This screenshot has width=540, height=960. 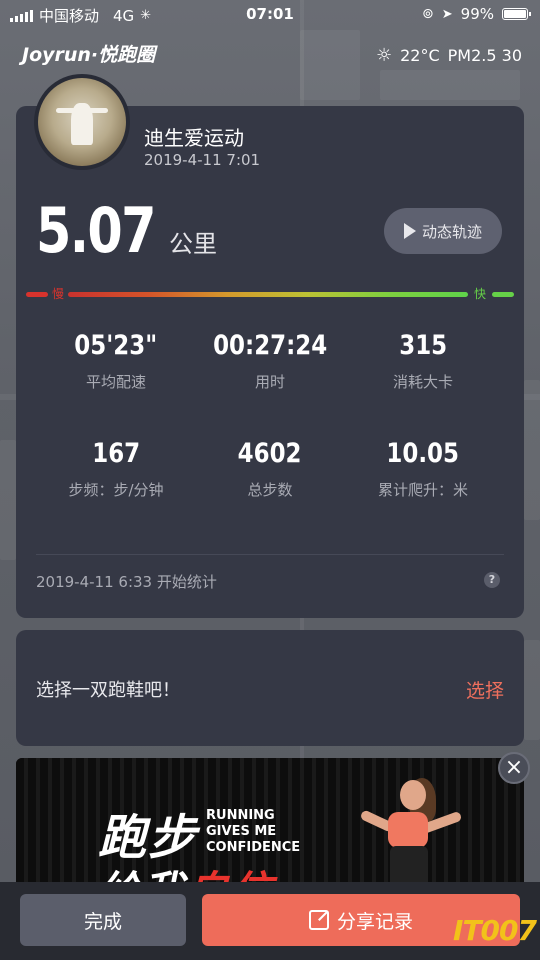 What do you see at coordinates (451, 231) in the screenshot?
I see `dynamic-track-label: 动态轨迹` at bounding box center [451, 231].